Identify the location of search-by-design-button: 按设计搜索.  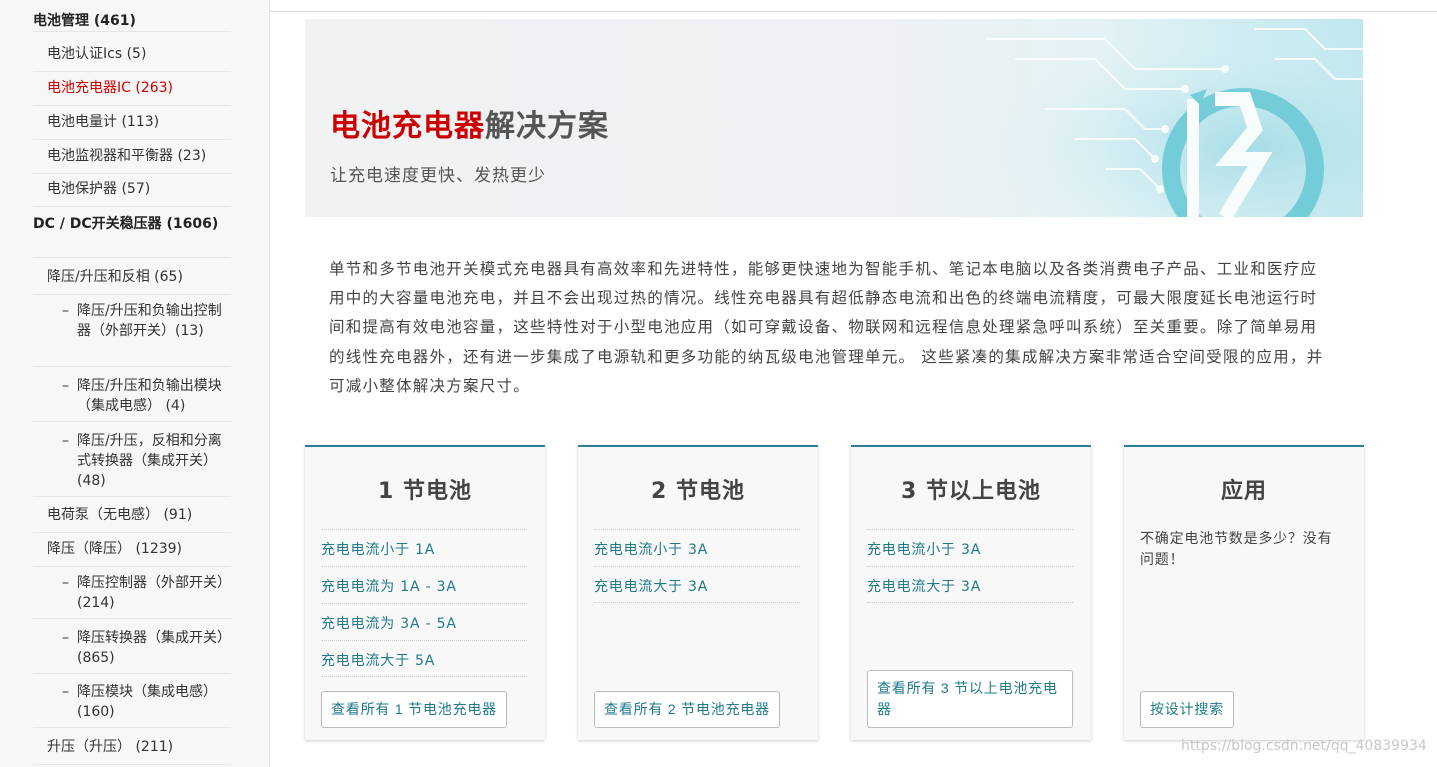
(1187, 709).